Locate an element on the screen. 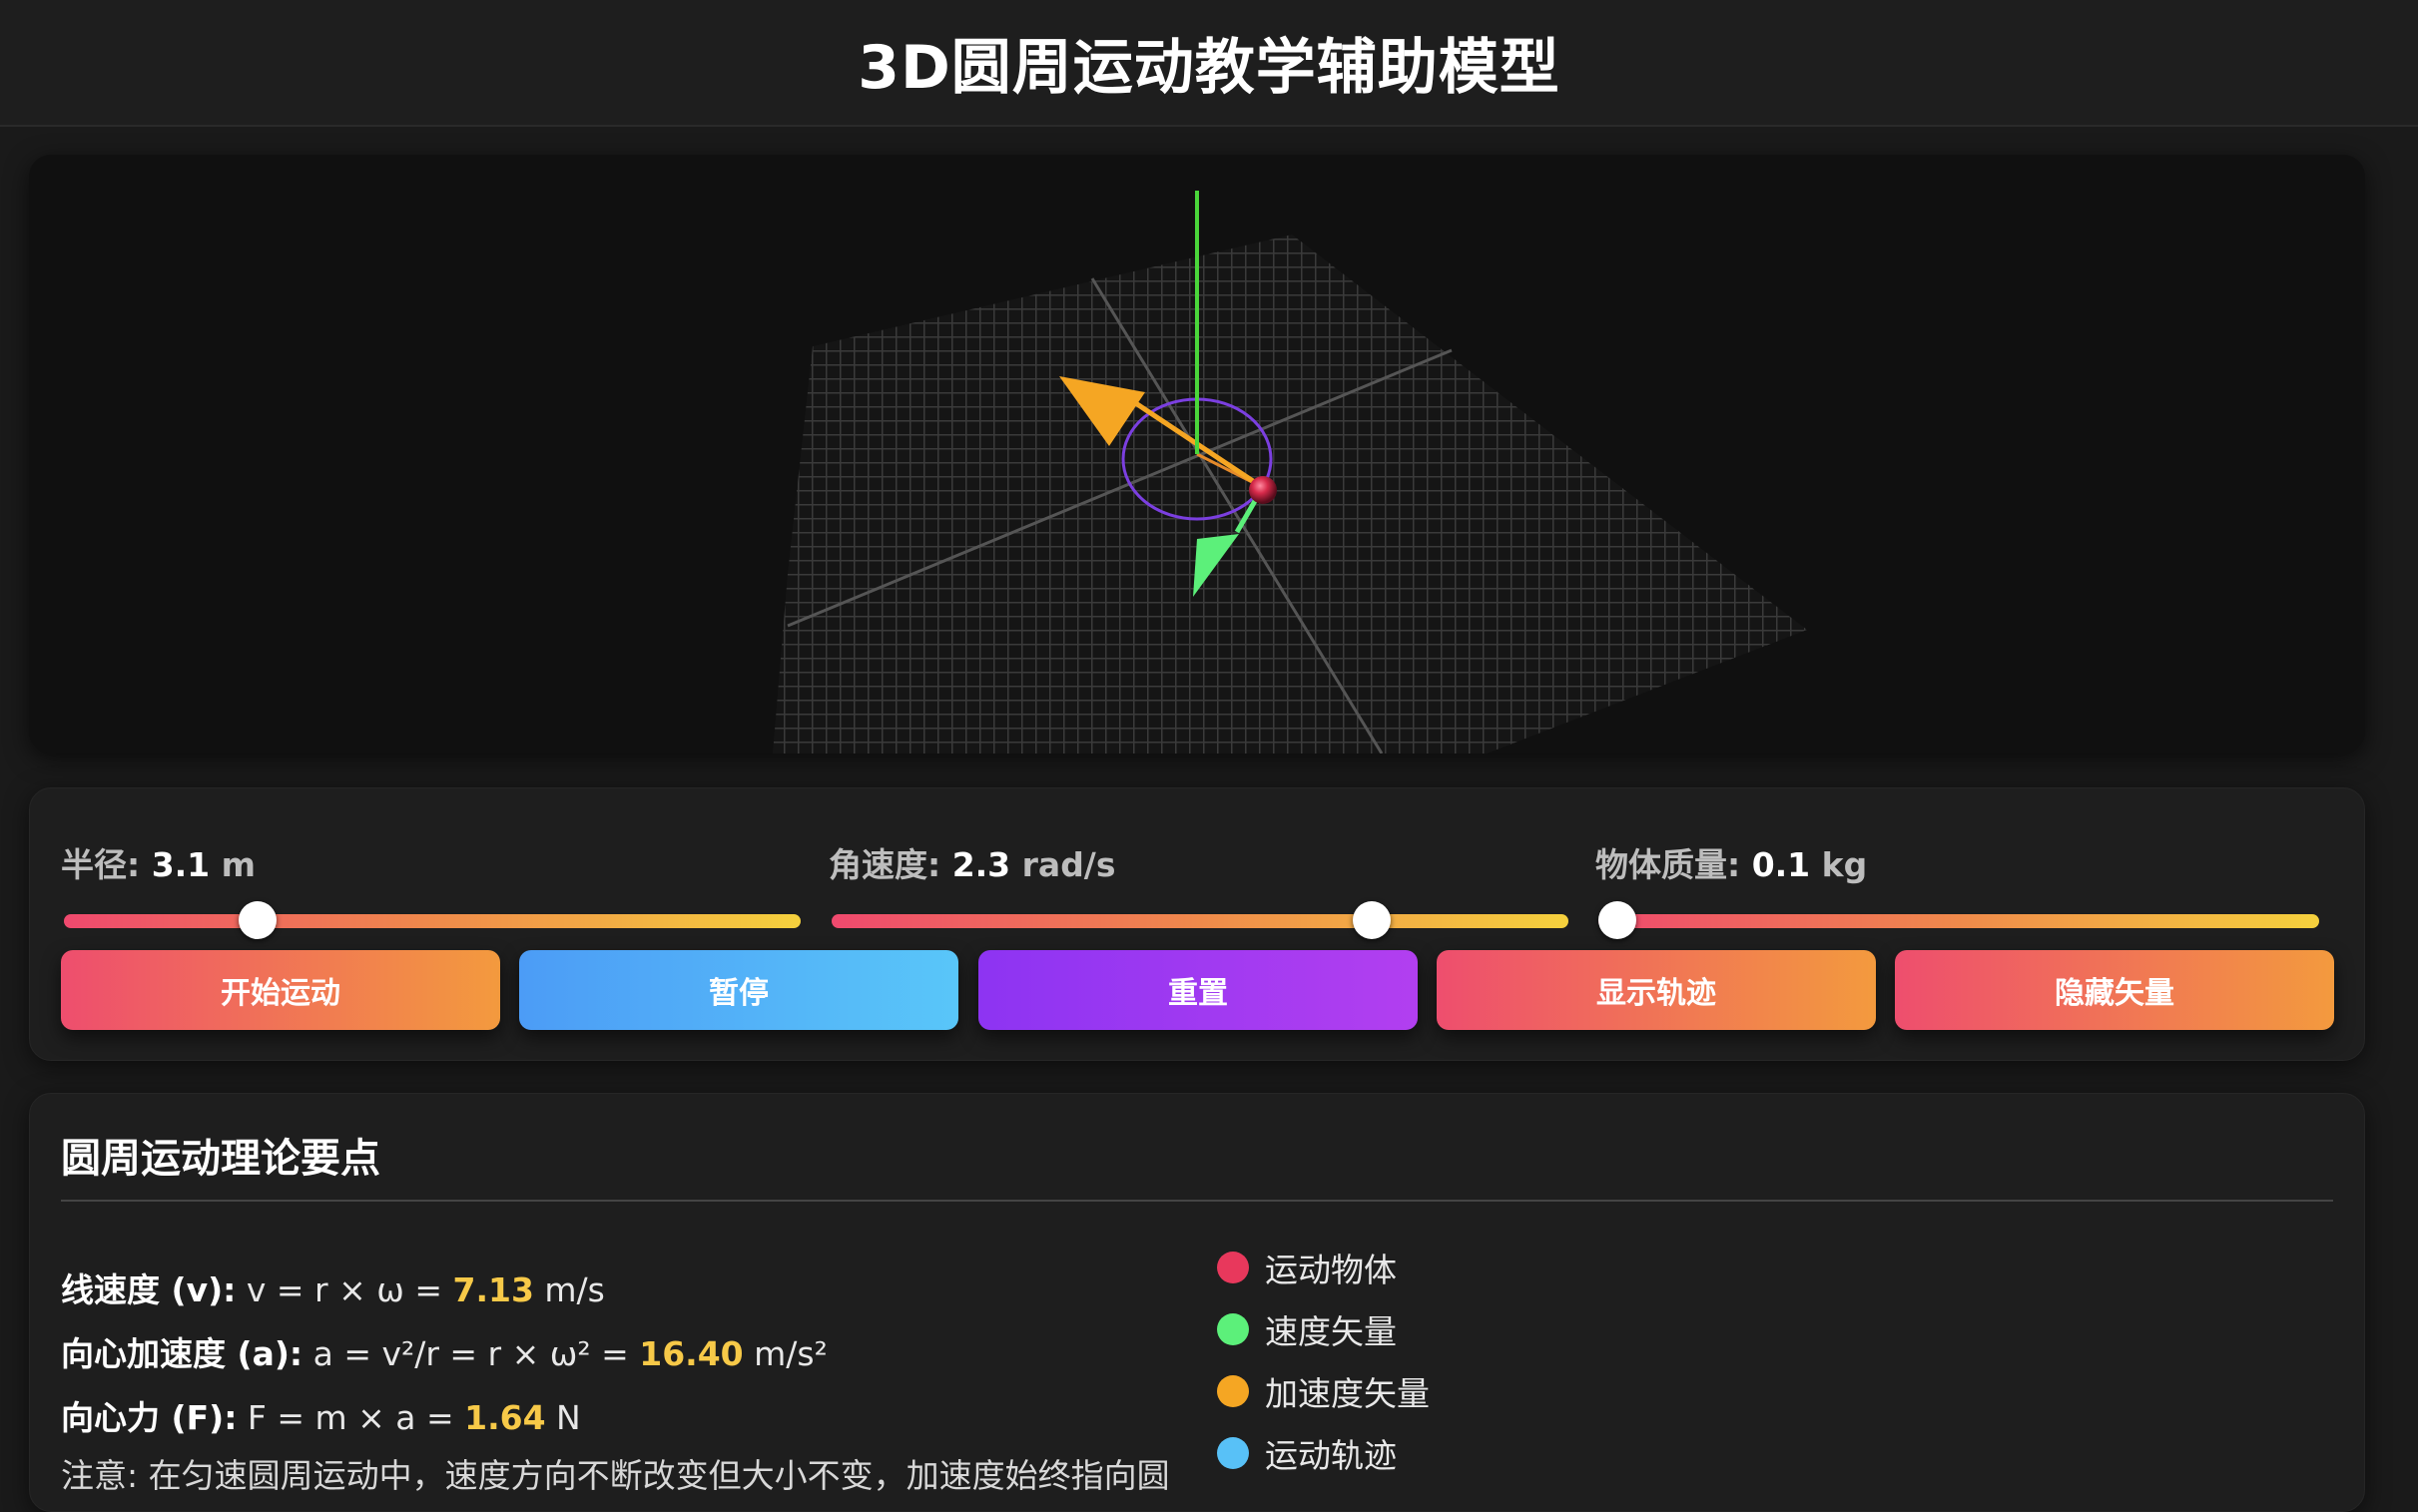 The width and height of the screenshot is (2418, 1512). start-button: 开始运动 is located at coordinates (280, 990).